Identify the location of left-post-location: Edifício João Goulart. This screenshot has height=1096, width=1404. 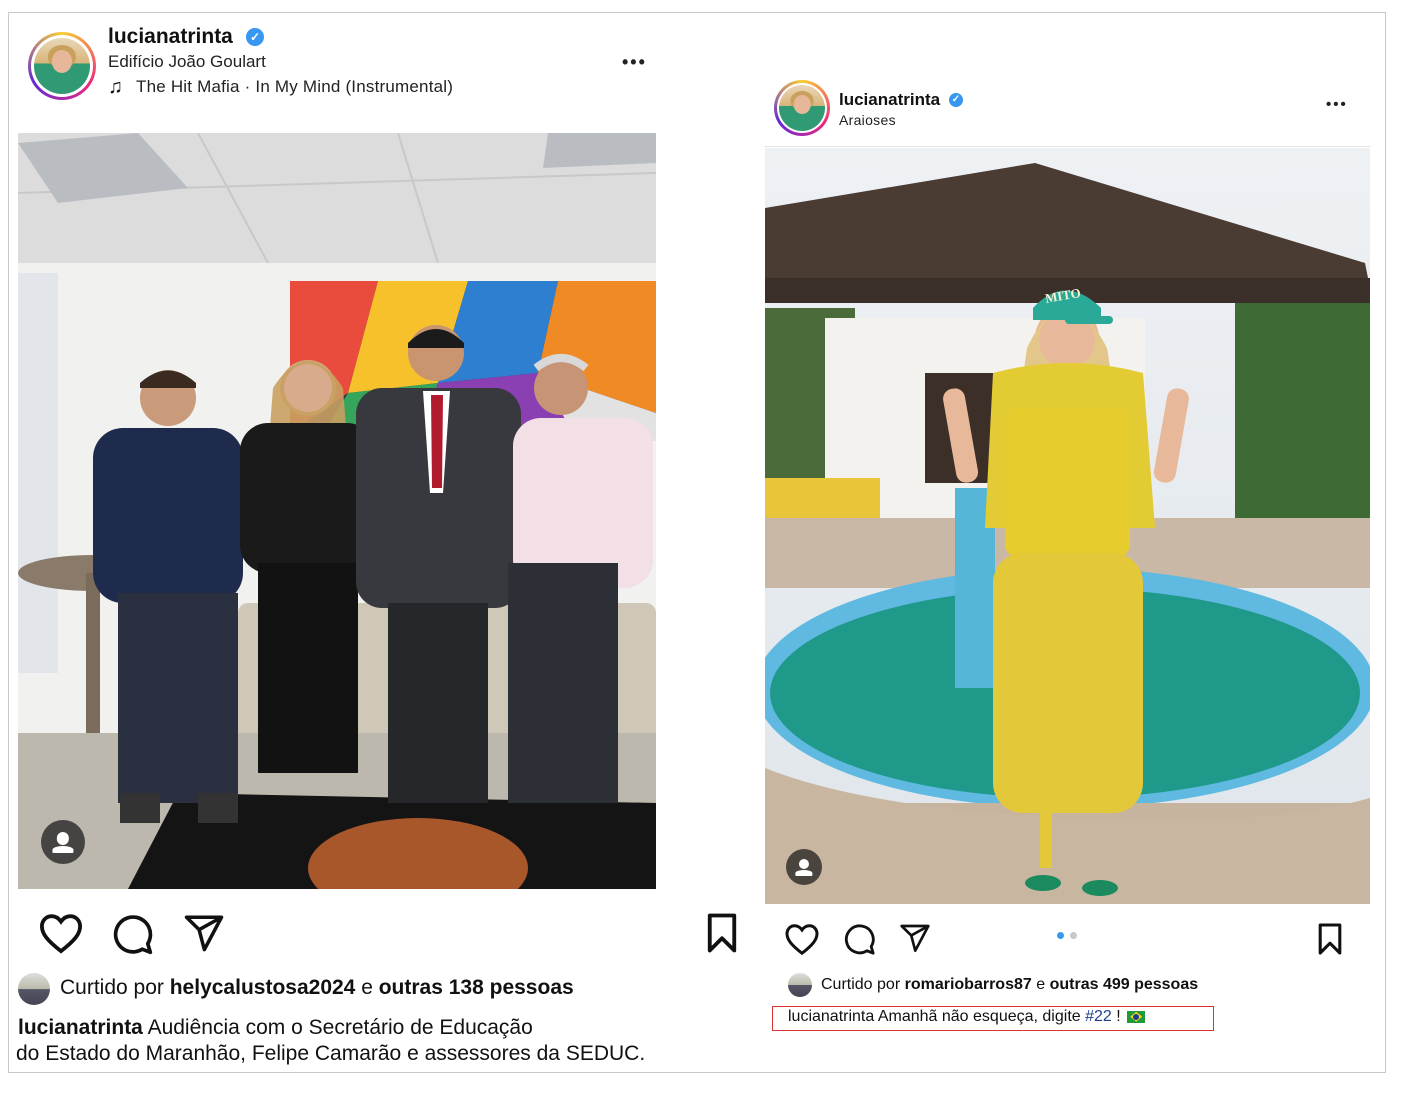
(187, 62).